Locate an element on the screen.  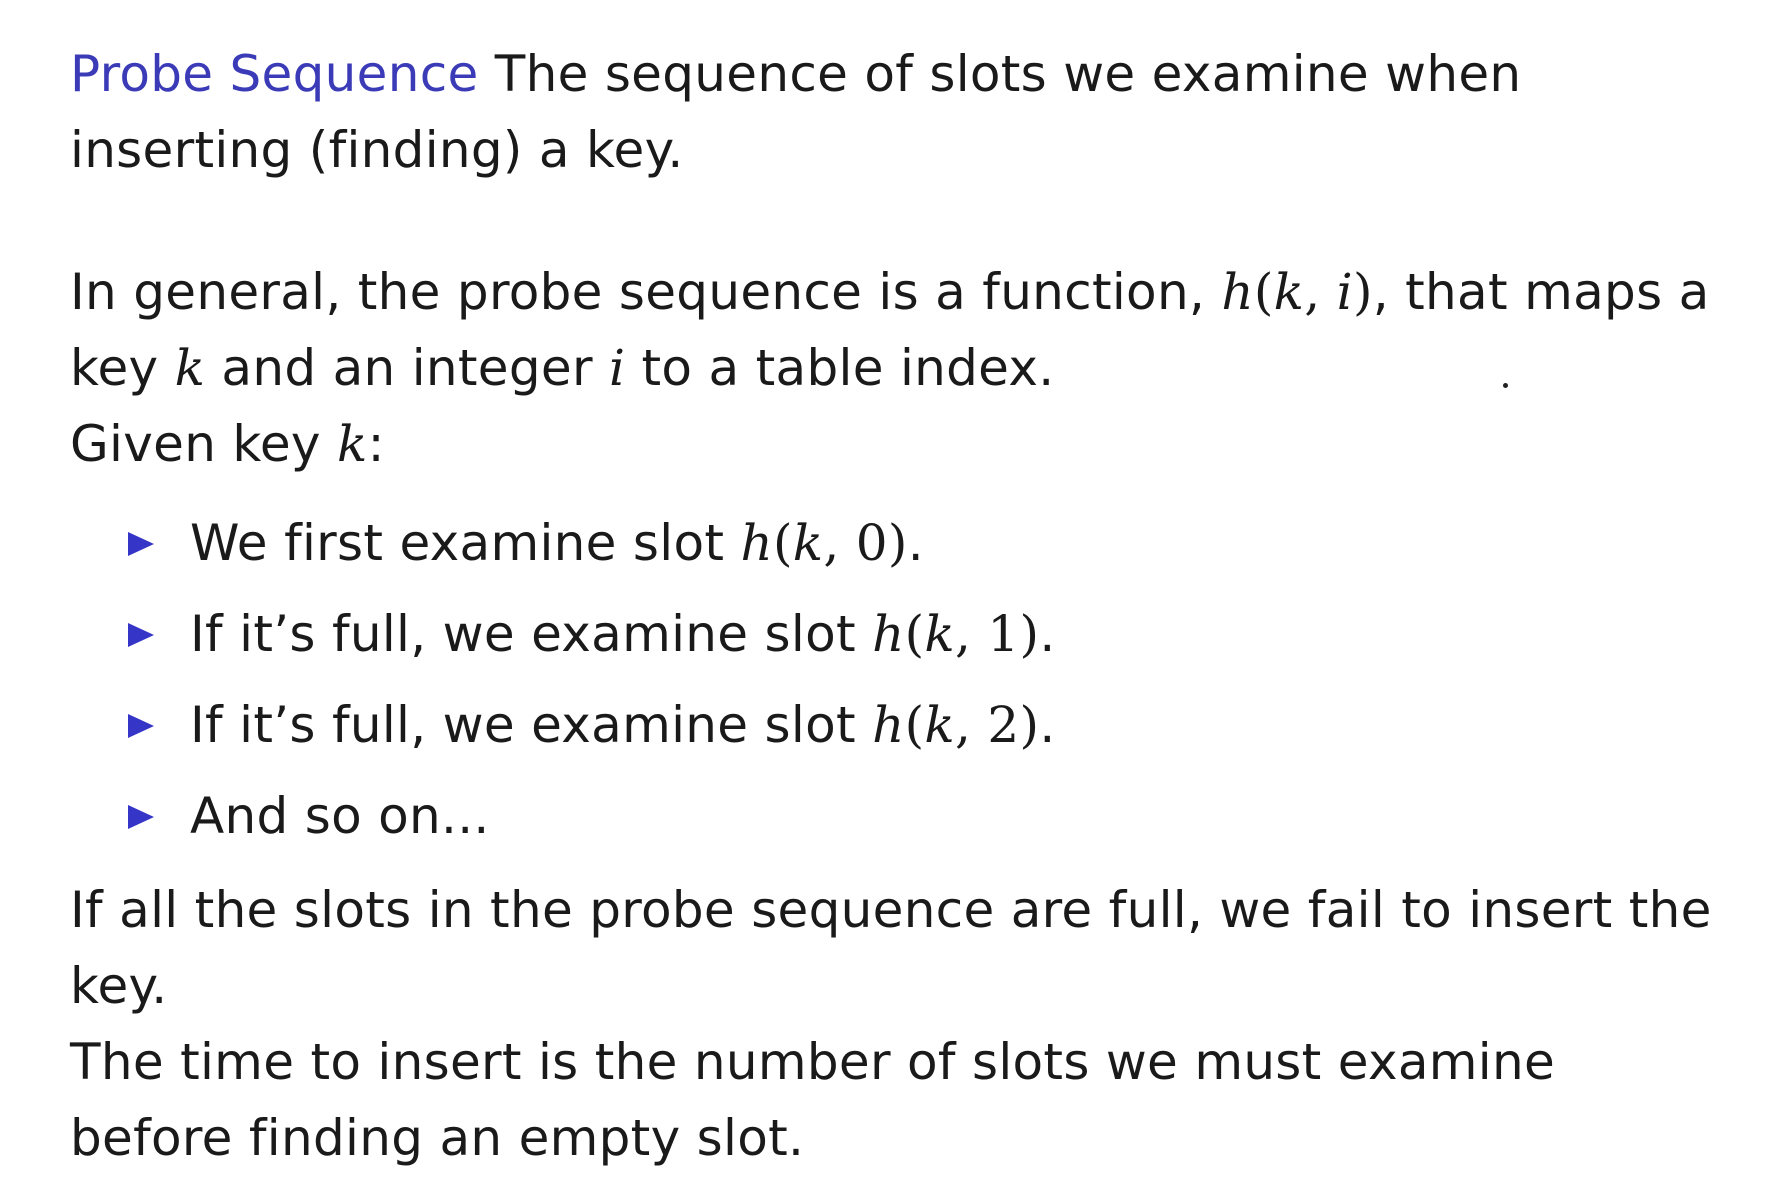
given-var-k: k is located at coordinates (352, 444).